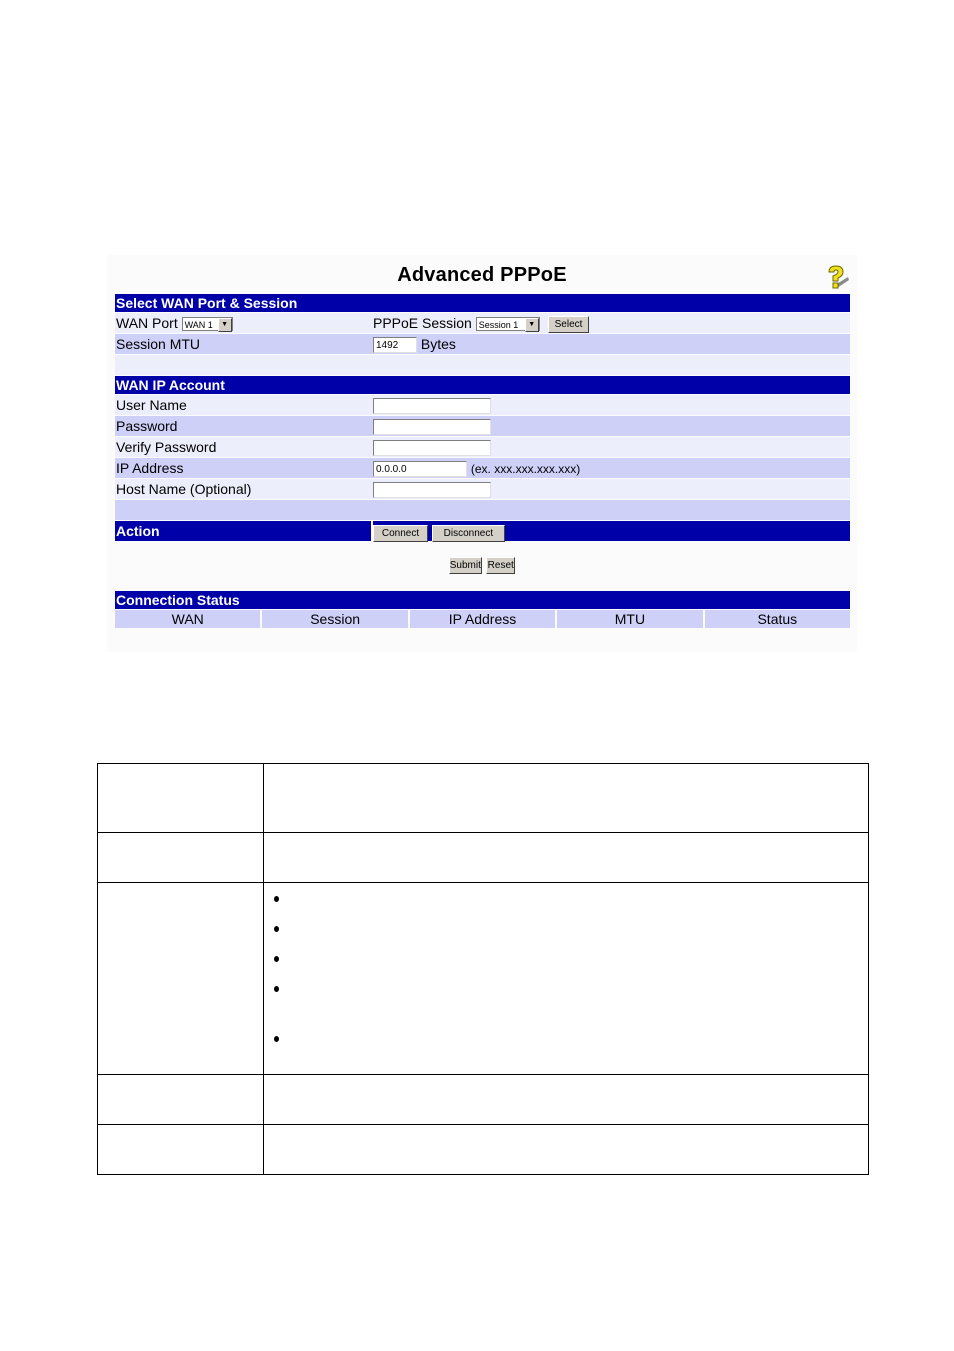  I want to click on pppoe-session-select: Session 1 ▼, so click(507, 325).